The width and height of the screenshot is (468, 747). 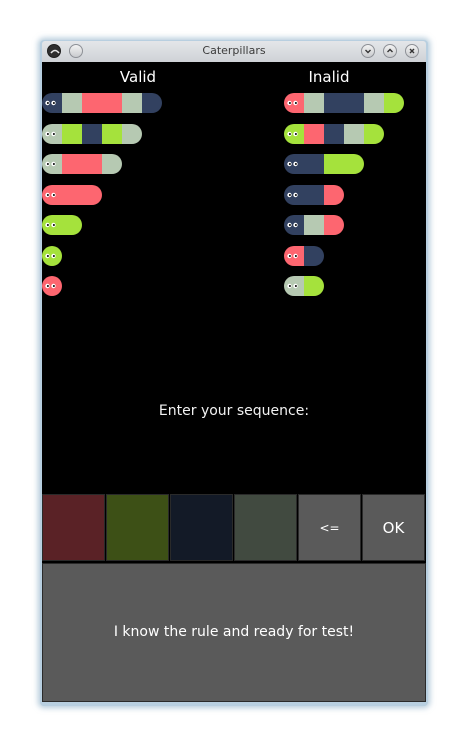 I want to click on minimize-icon, so click(x=368, y=51).